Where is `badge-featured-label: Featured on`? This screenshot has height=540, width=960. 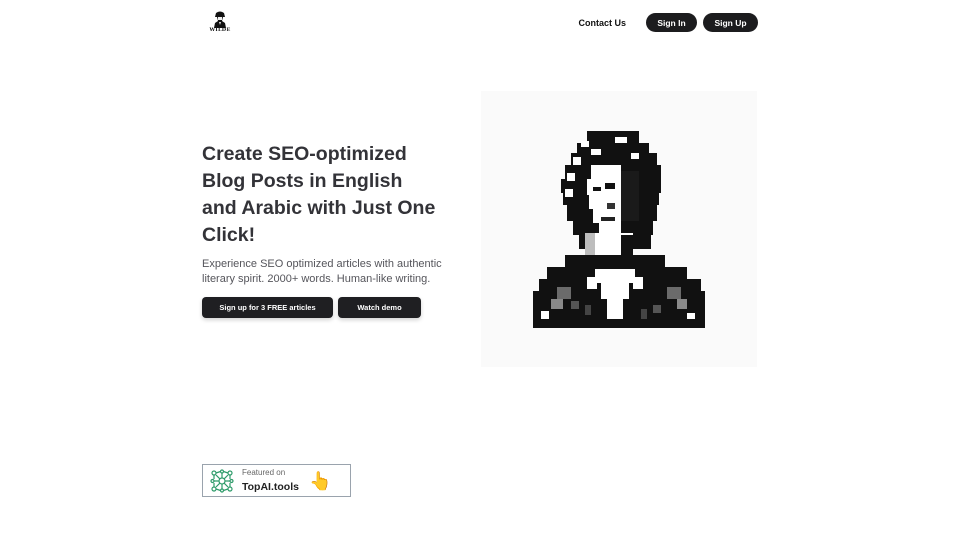
badge-featured-label: Featured on is located at coordinates (264, 472).